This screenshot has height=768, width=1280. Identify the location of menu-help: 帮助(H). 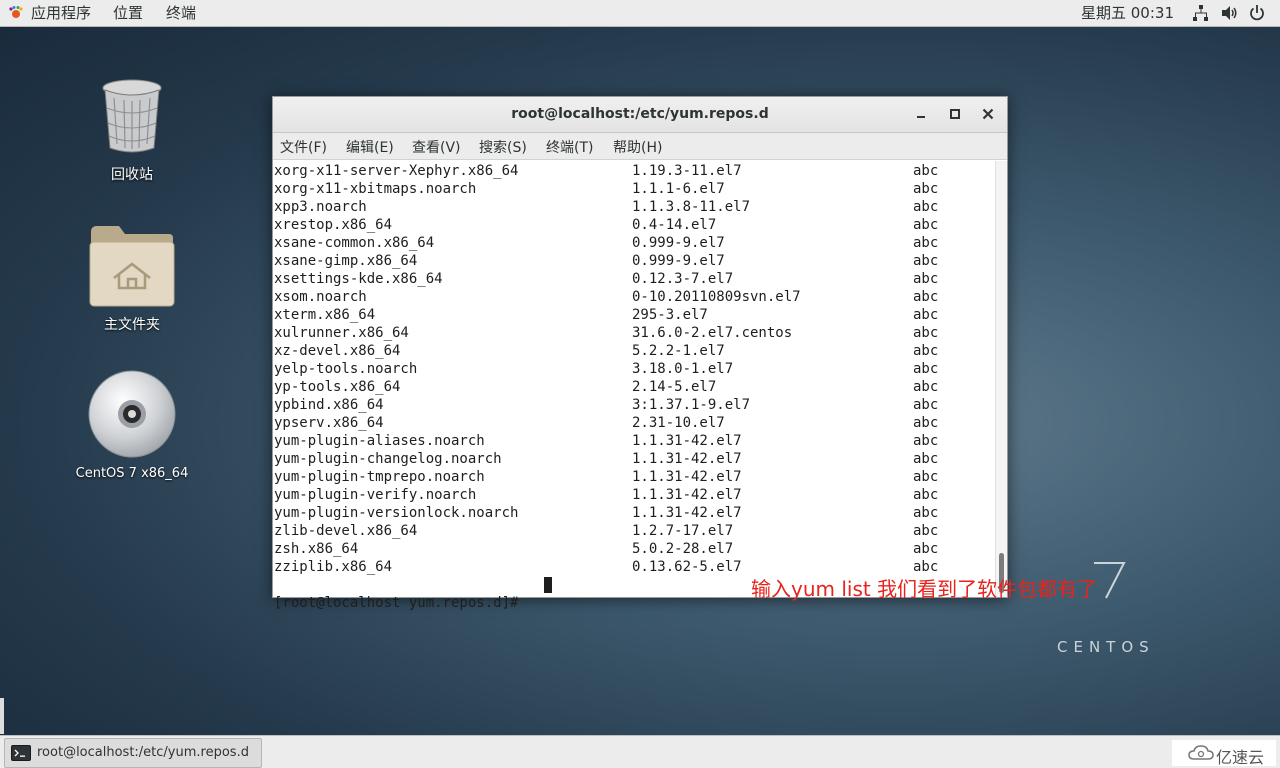
(637, 147).